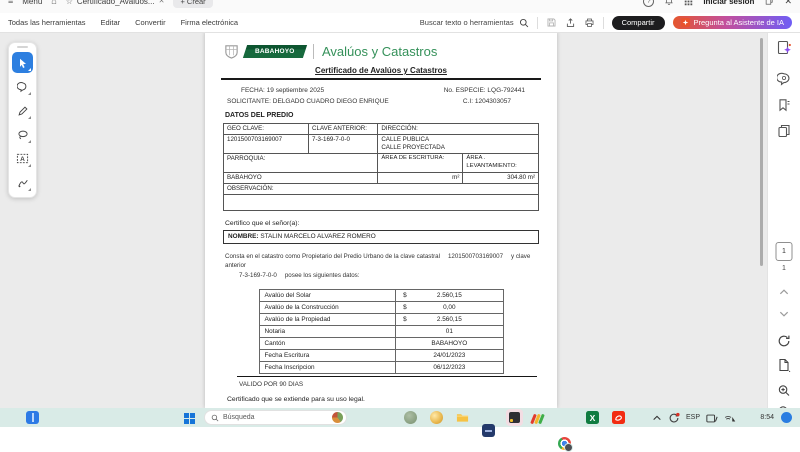 The width and height of the screenshot is (800, 452). What do you see at coordinates (784, 131) in the screenshot?
I see `pages-panel-icon` at bounding box center [784, 131].